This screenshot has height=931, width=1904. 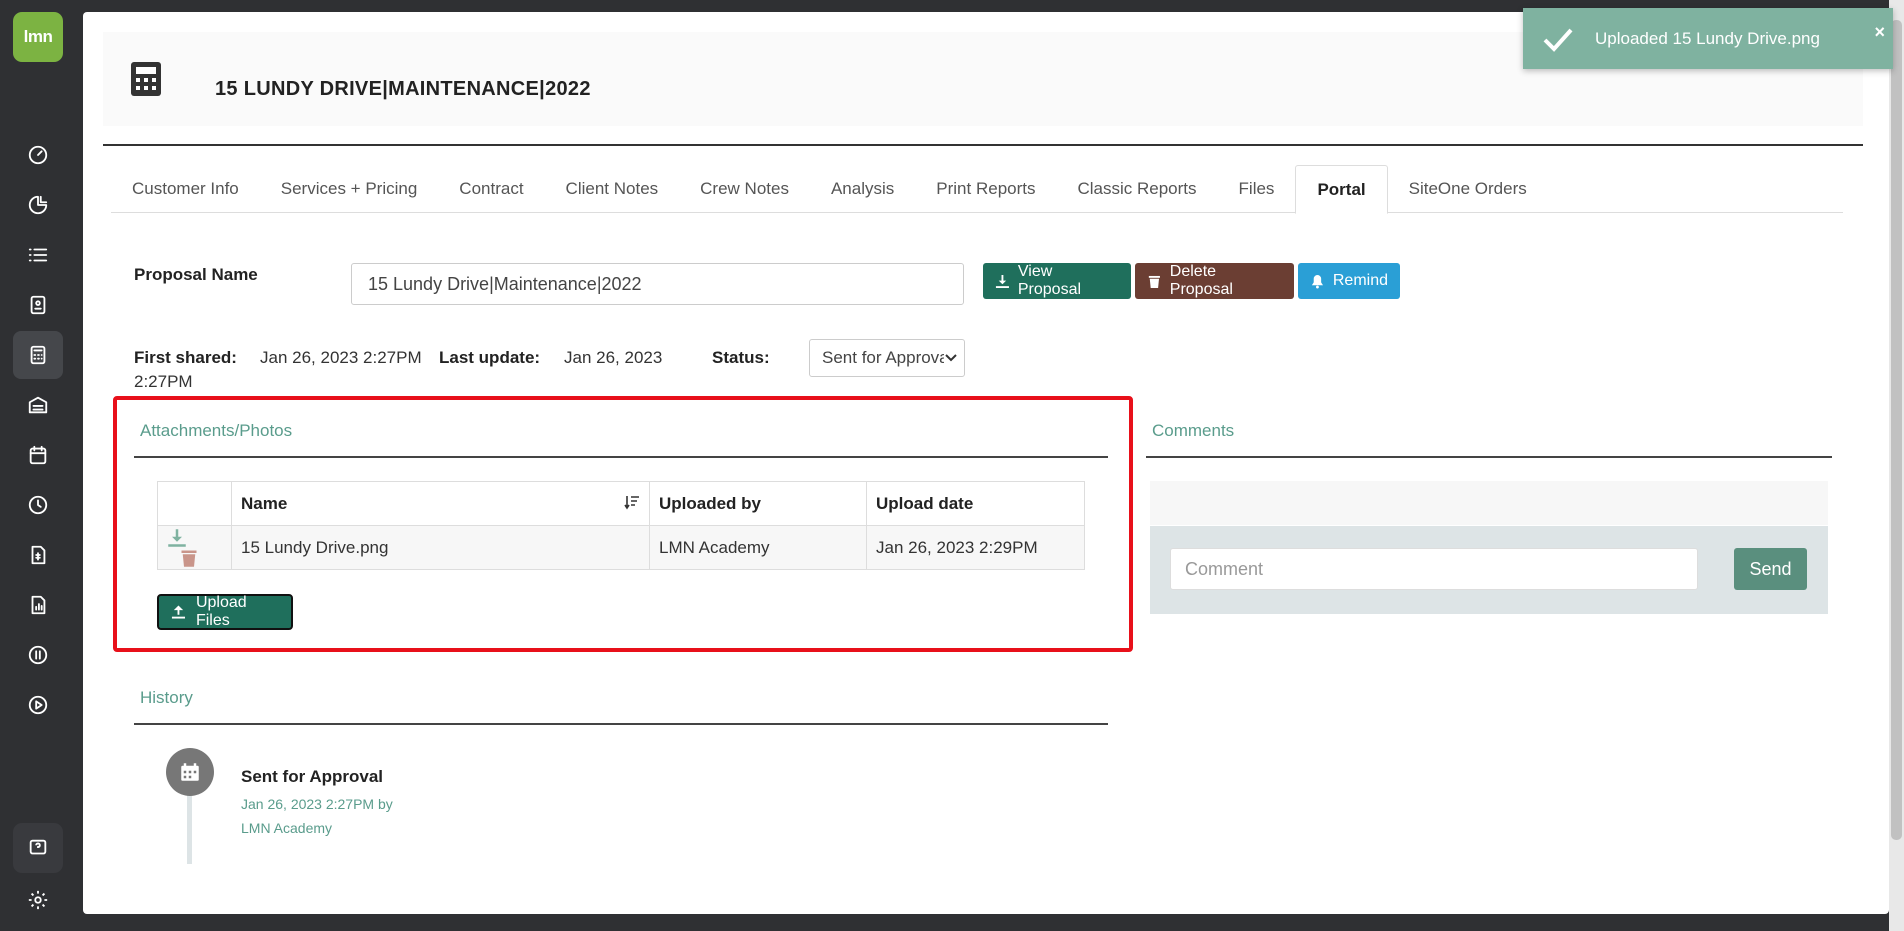 I want to click on file-name-cell: 15 Lundy Drive.png, so click(x=440, y=547).